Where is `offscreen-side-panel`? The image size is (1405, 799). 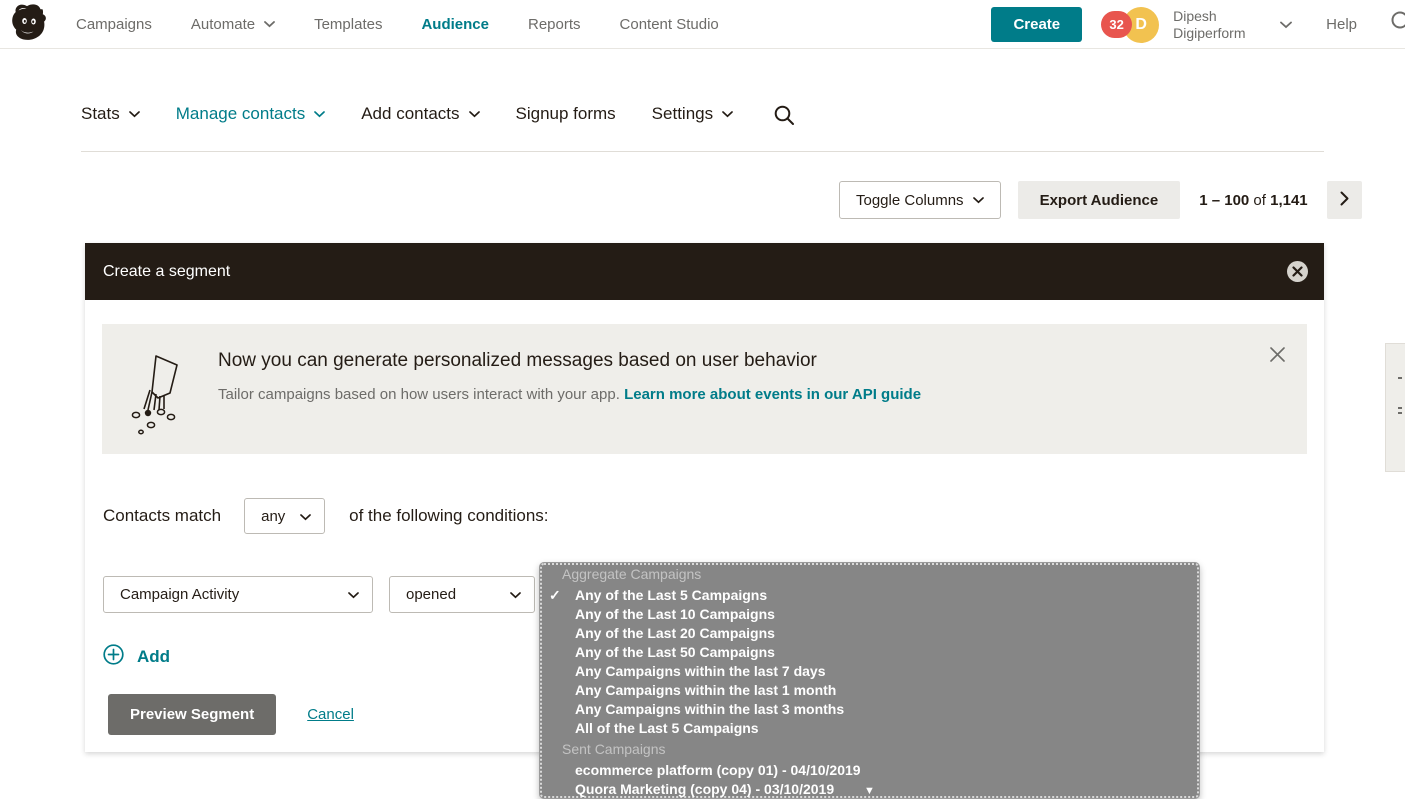 offscreen-side-panel is located at coordinates (1395, 407).